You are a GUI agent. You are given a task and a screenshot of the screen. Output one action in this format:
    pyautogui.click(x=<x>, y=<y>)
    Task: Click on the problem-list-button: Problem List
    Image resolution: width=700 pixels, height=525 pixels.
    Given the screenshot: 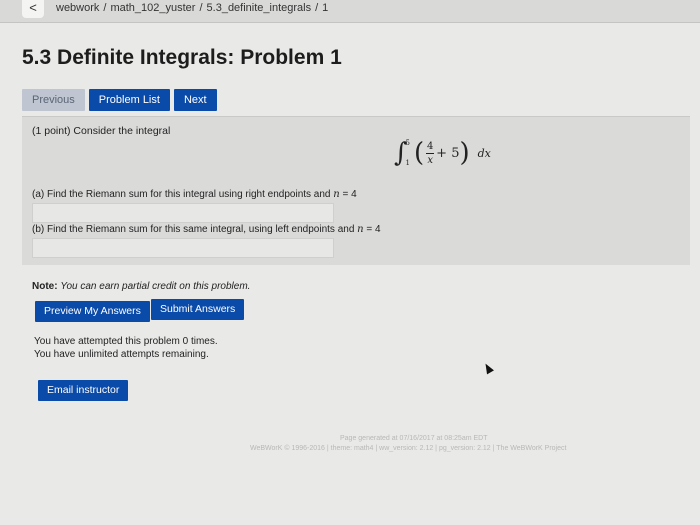 What is the action you would take?
    pyautogui.click(x=129, y=100)
    